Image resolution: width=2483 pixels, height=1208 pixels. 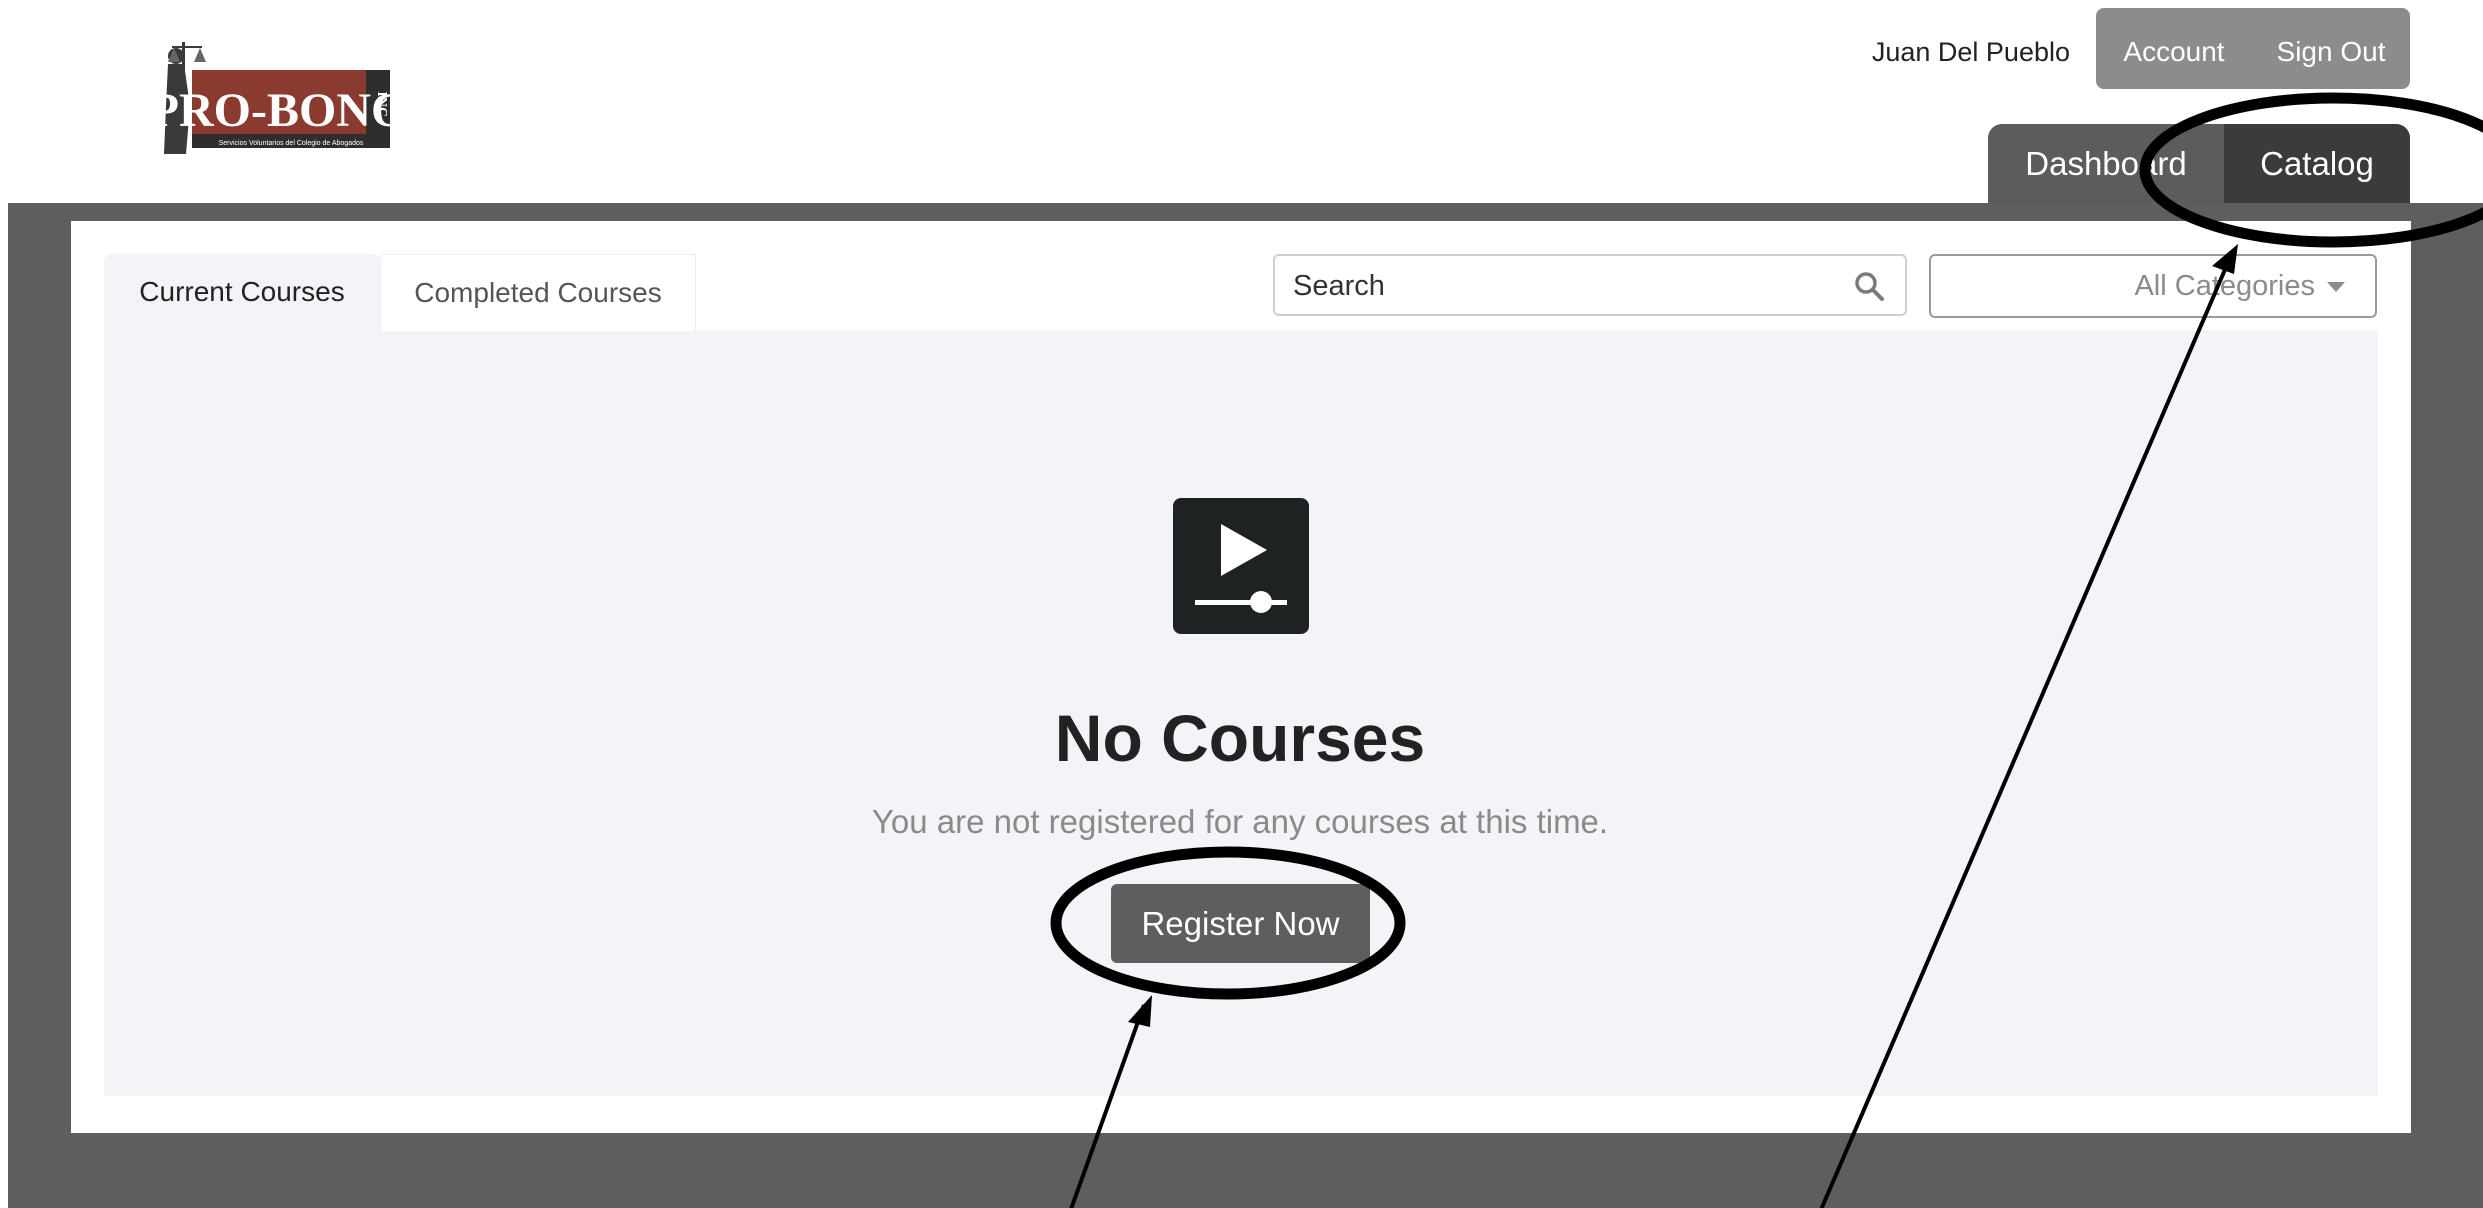 What do you see at coordinates (1869, 286) in the screenshot?
I see `search-icon` at bounding box center [1869, 286].